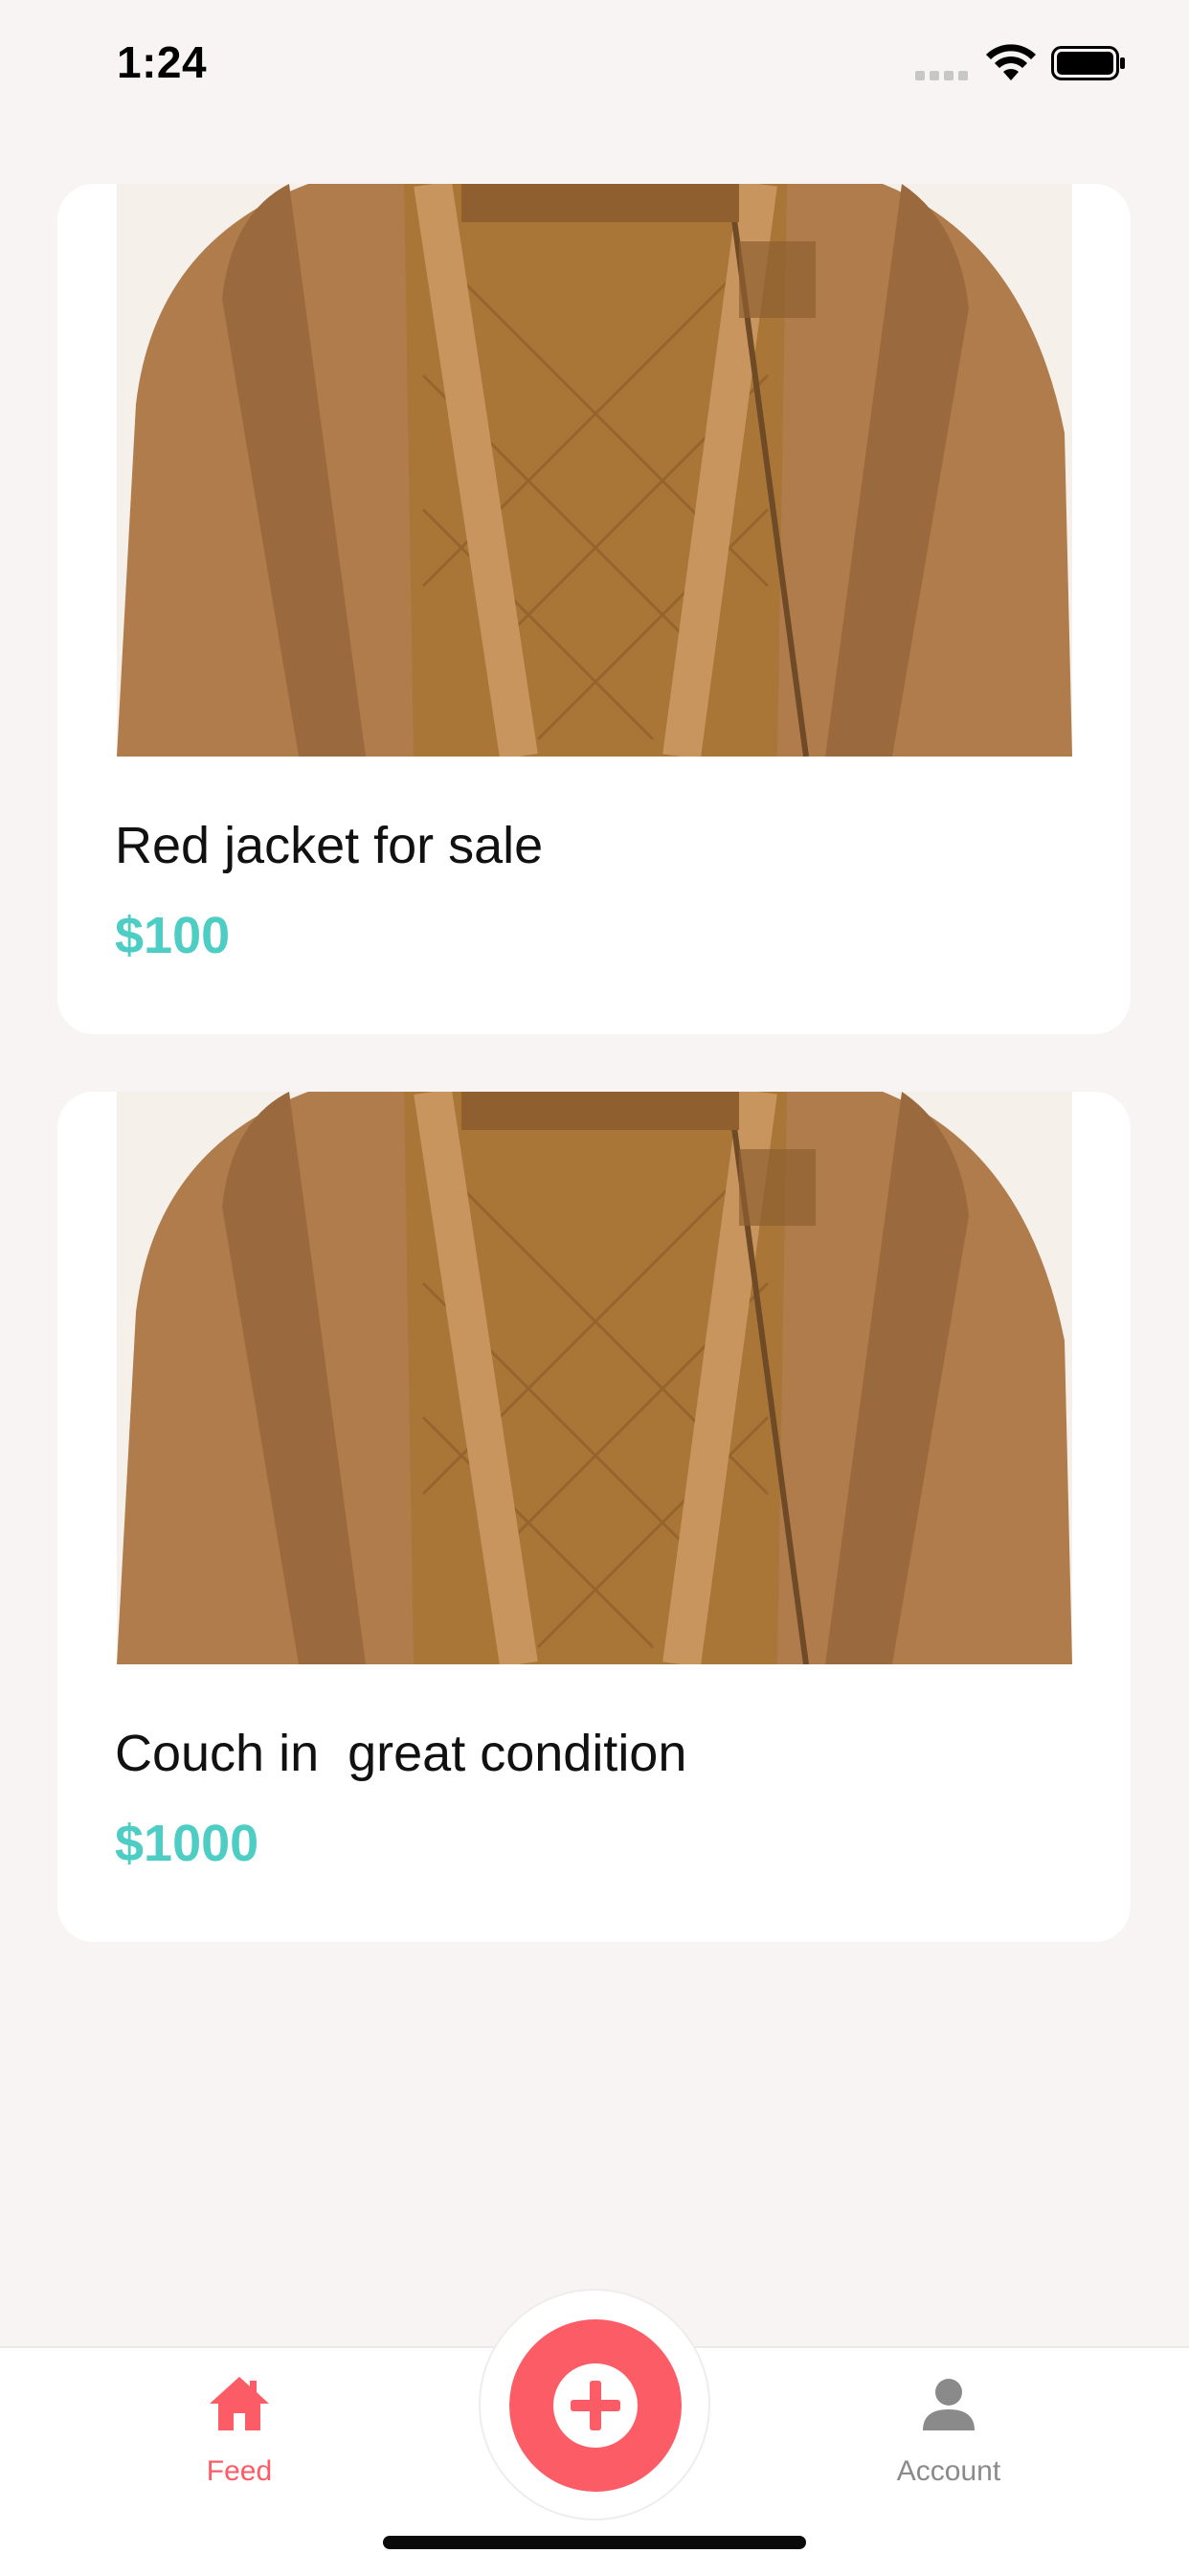  What do you see at coordinates (949, 2404) in the screenshot?
I see `person-icon` at bounding box center [949, 2404].